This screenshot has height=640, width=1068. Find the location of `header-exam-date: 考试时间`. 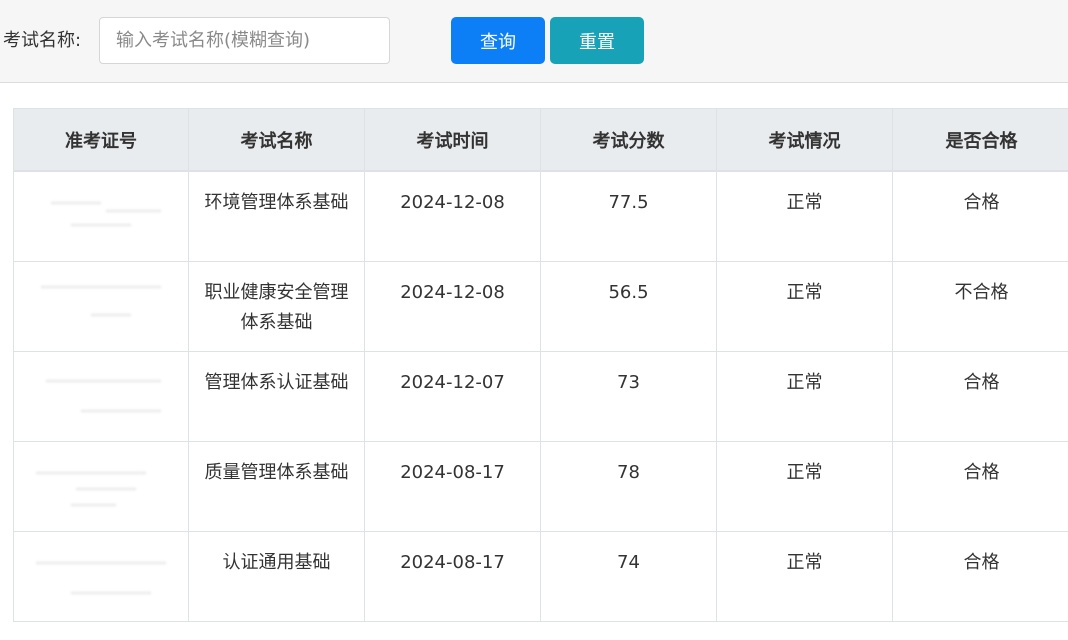

header-exam-date: 考试时间 is located at coordinates (452, 140).